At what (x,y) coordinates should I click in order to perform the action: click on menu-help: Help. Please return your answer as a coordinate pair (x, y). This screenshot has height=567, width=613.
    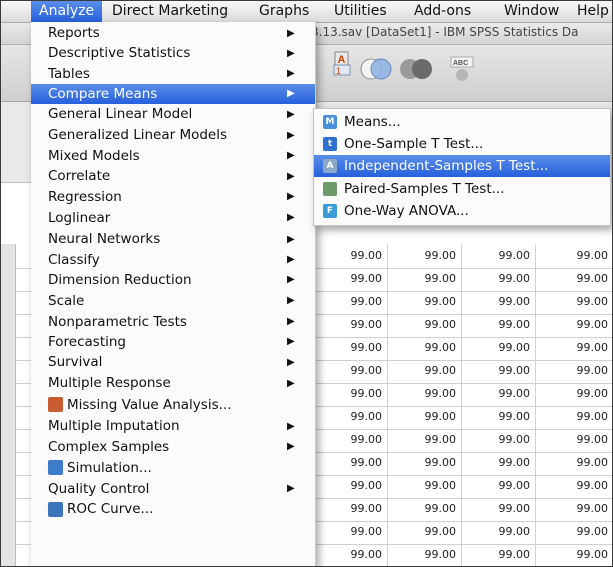
    Looking at the image, I should click on (593, 11).